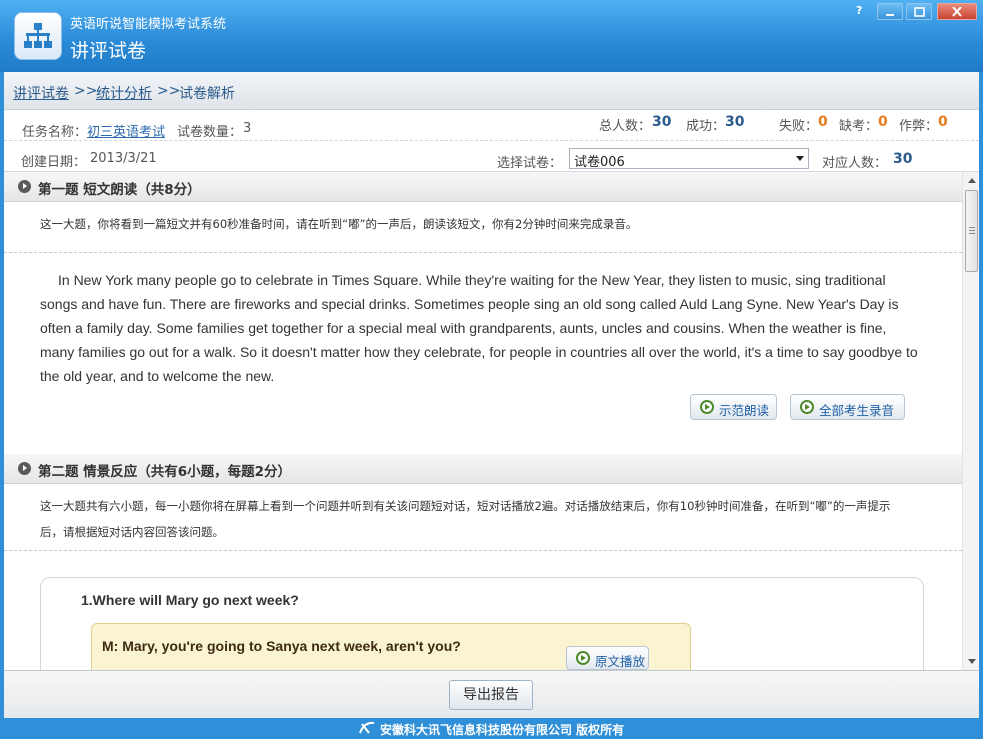  Describe the element at coordinates (903, 159) in the screenshot. I see `match-count-value: 30` at that location.